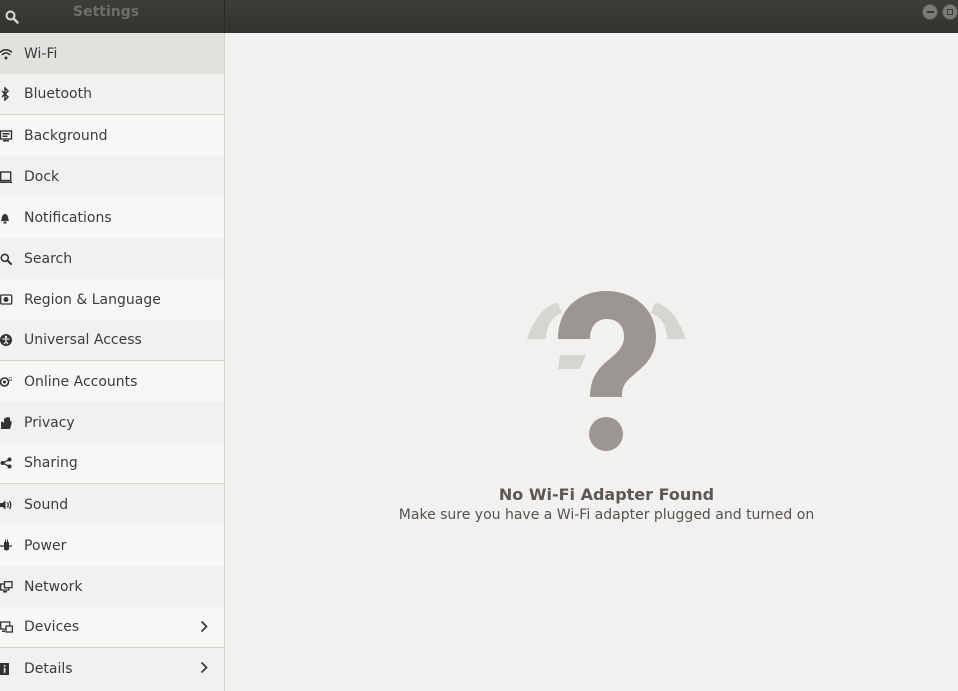 The width and height of the screenshot is (958, 691). I want to click on sidebar-item-label: Region & Language, so click(92, 299).